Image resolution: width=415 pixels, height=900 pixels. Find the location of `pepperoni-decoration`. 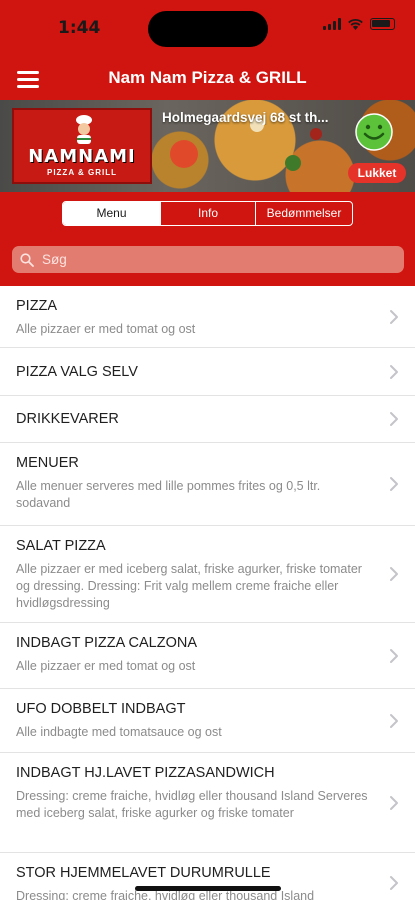

pepperoni-decoration is located at coordinates (316, 134).